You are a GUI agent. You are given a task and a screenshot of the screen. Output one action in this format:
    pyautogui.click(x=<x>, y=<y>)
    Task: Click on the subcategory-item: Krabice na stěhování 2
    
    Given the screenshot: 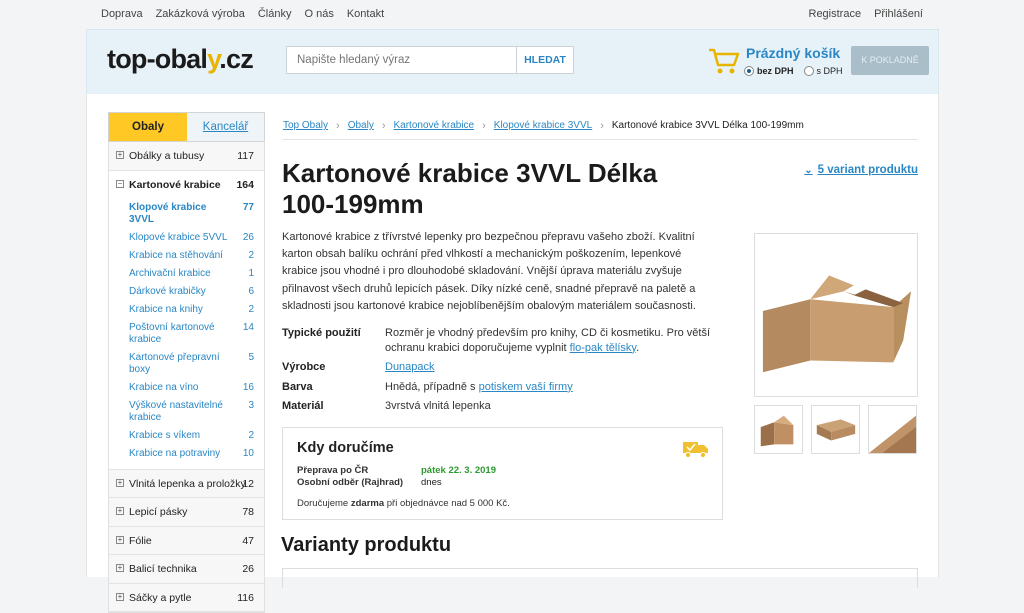 What is the action you would take?
    pyautogui.click(x=186, y=256)
    